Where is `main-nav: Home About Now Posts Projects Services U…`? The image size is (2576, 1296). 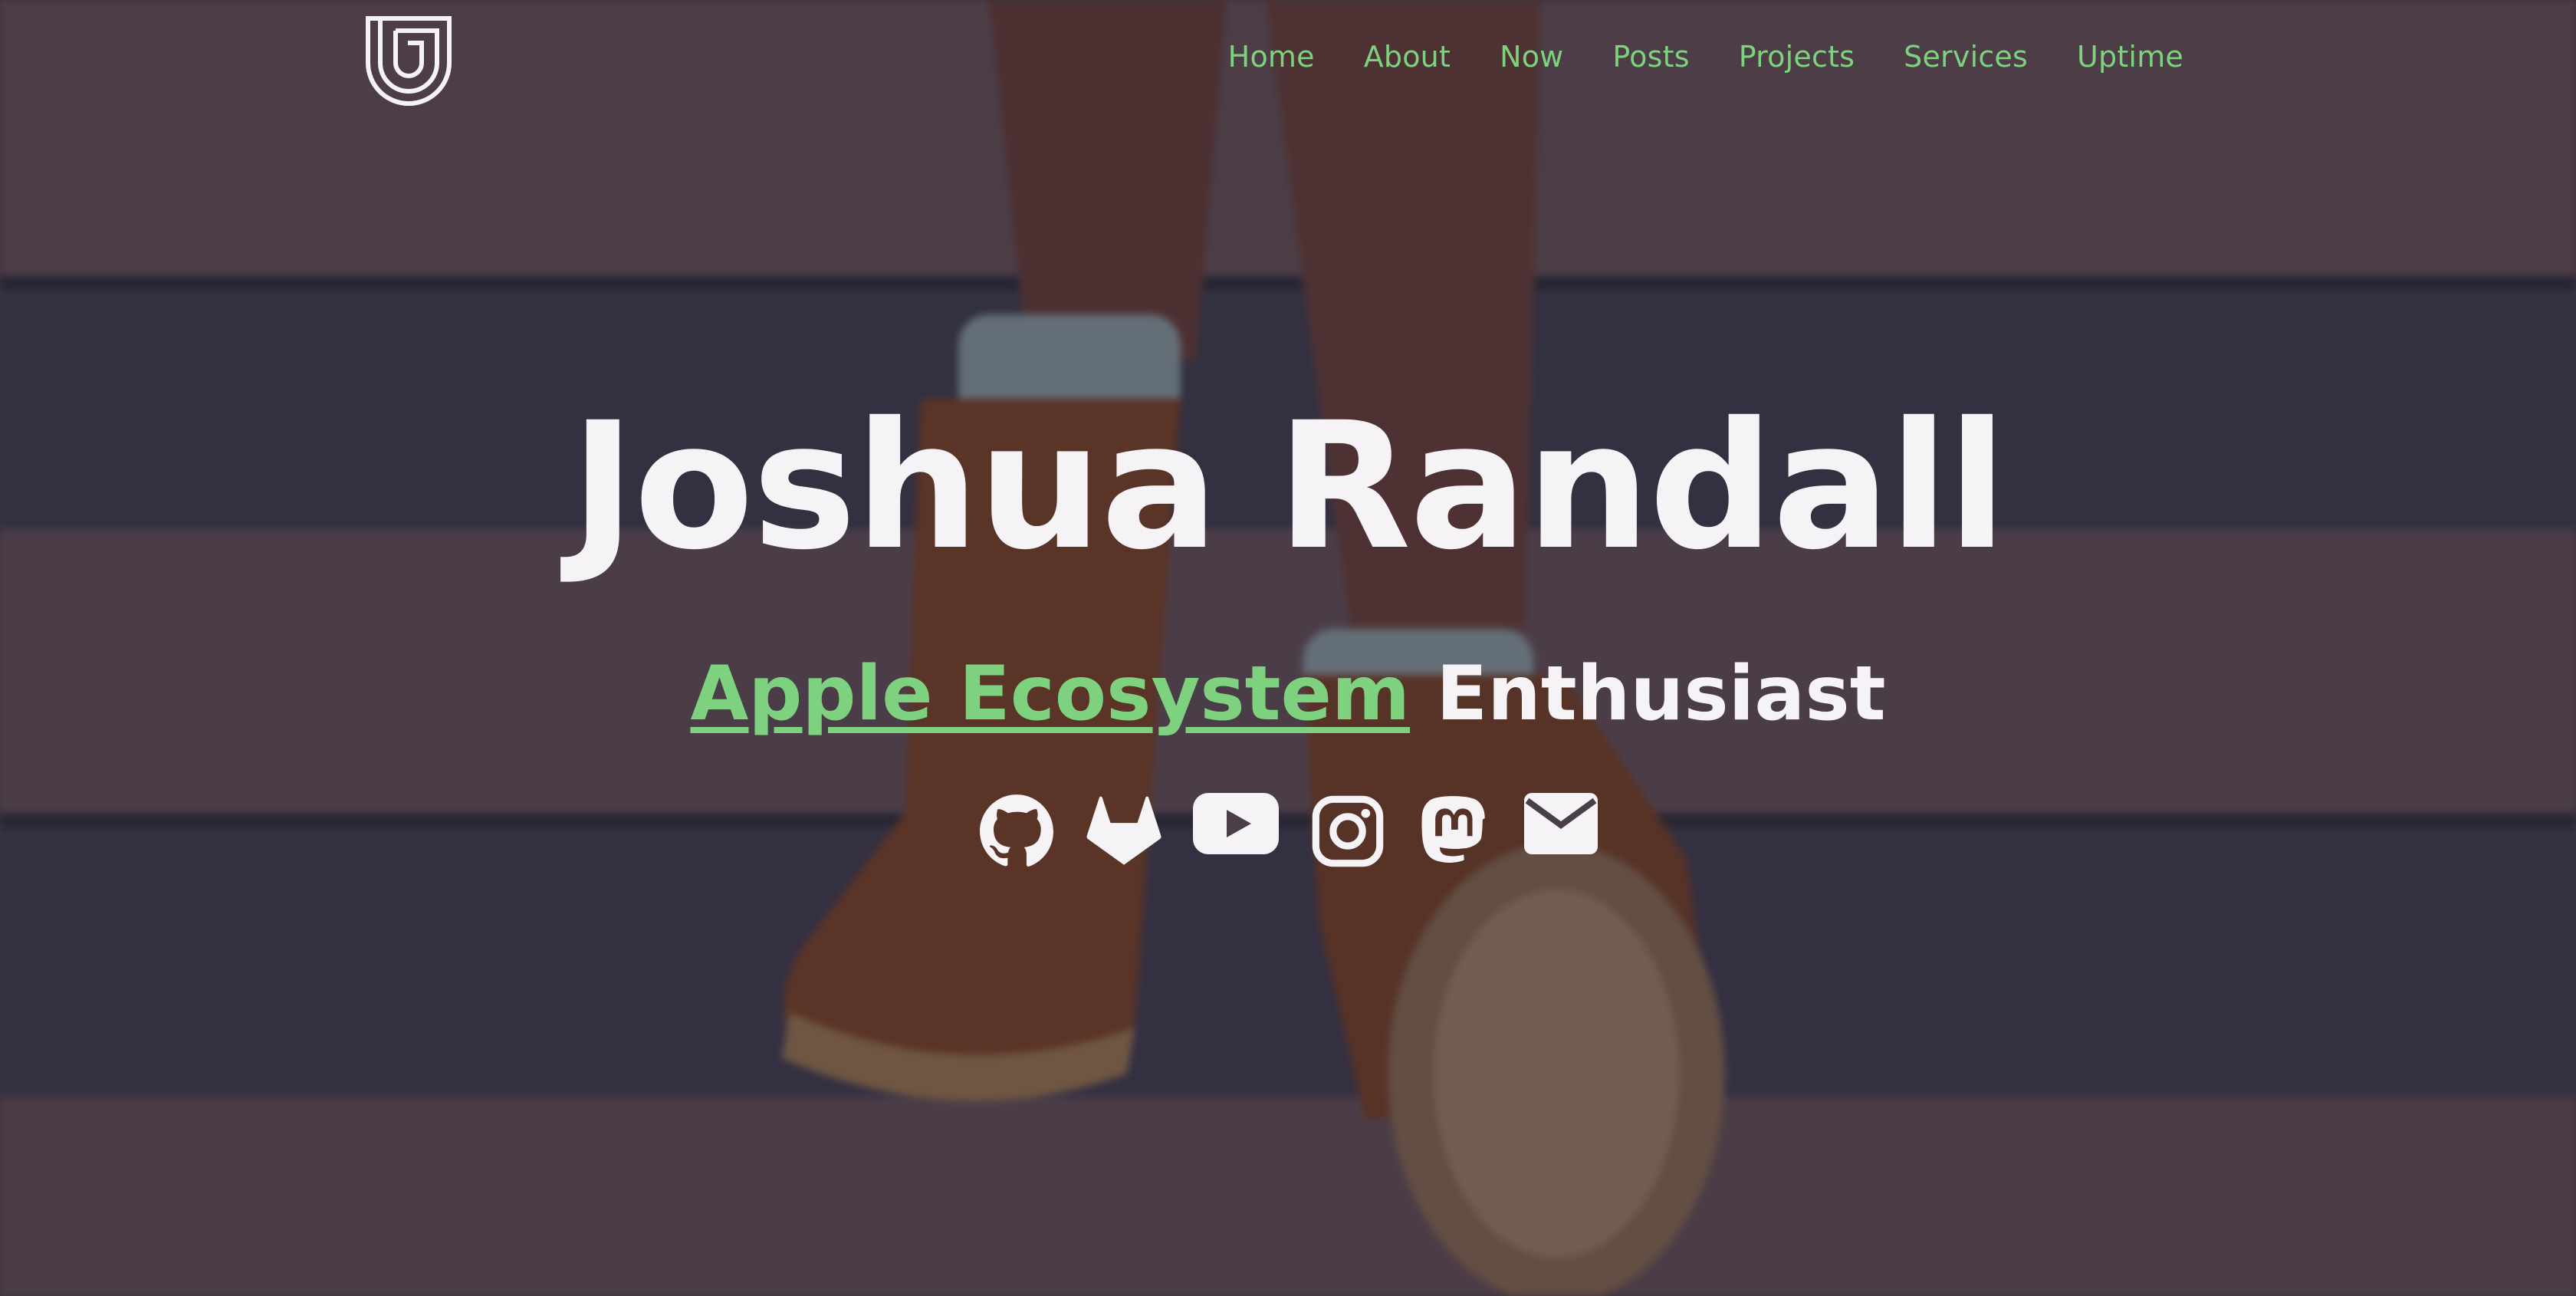 main-nav: Home About Now Posts Projects Services U… is located at coordinates (1706, 57).